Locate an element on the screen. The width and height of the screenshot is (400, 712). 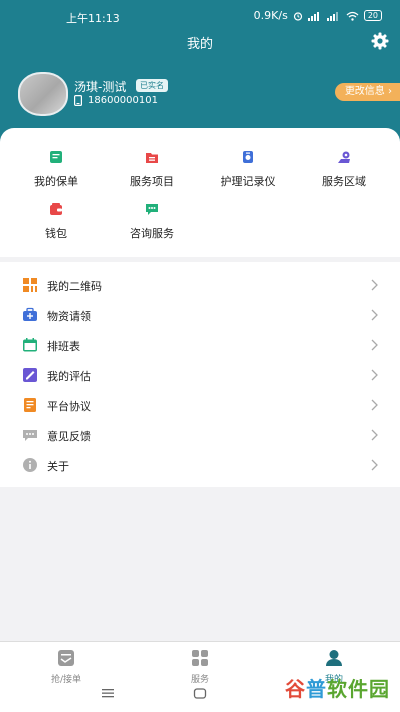
profile-icon is located at coordinates (334, 658).